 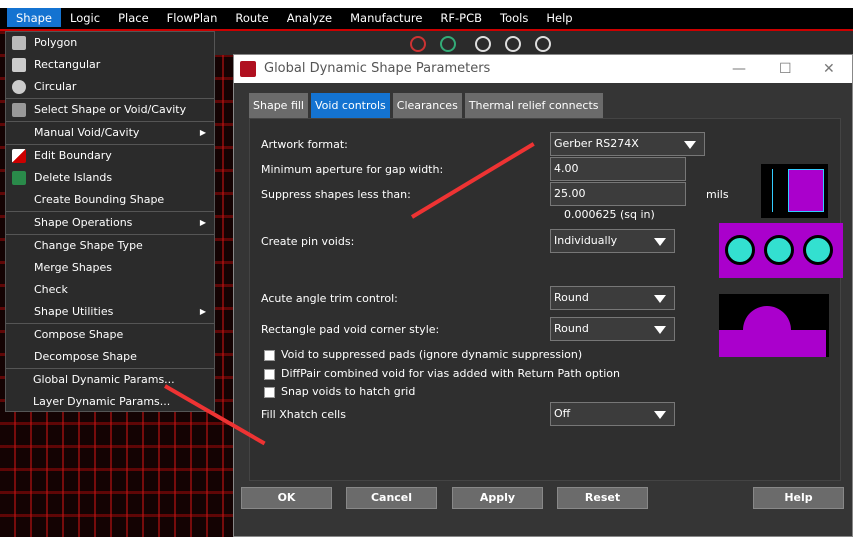 I want to click on menu-shape: Shape, so click(x=34, y=17).